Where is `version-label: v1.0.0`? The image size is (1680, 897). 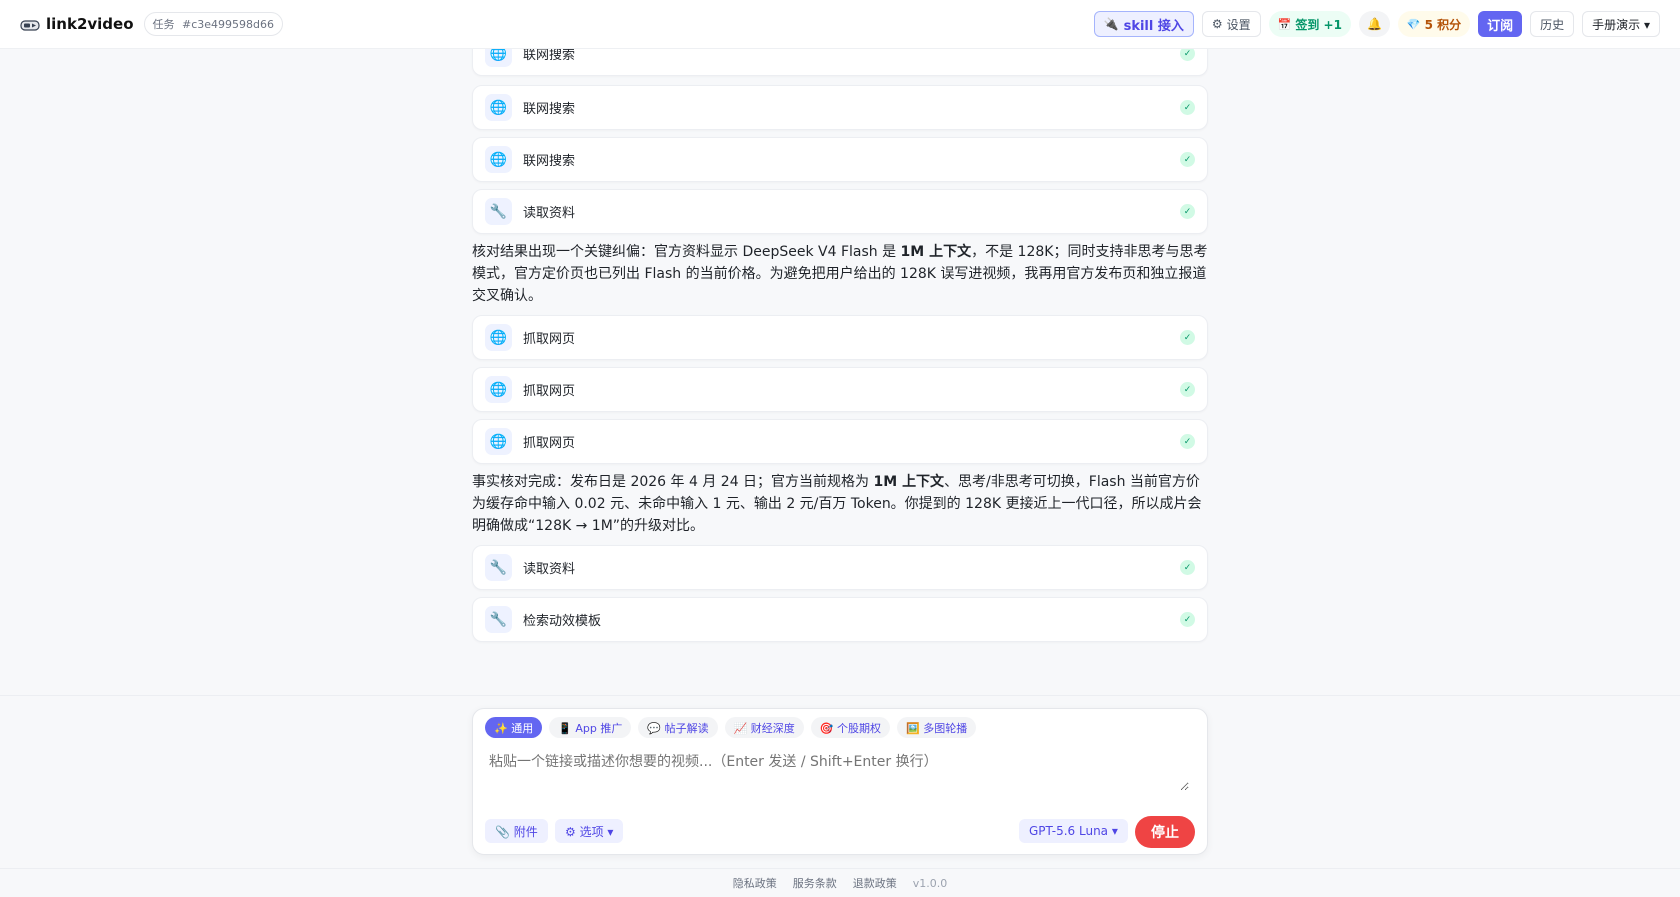 version-label: v1.0.0 is located at coordinates (930, 883).